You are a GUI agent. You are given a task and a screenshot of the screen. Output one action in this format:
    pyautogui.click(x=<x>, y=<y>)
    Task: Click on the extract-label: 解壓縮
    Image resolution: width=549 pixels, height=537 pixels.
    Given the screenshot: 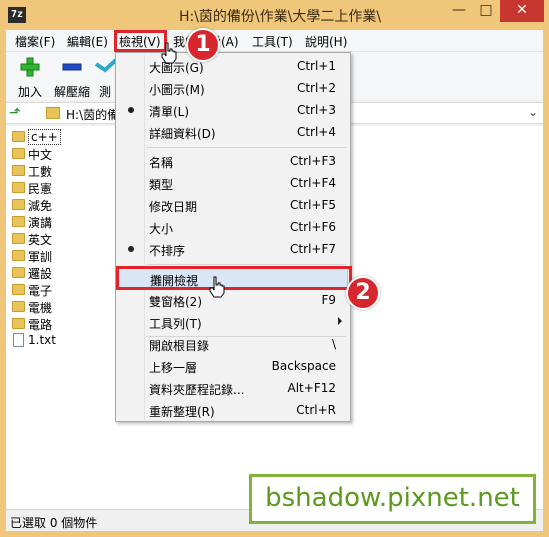 What is the action you would take?
    pyautogui.click(x=71, y=92)
    